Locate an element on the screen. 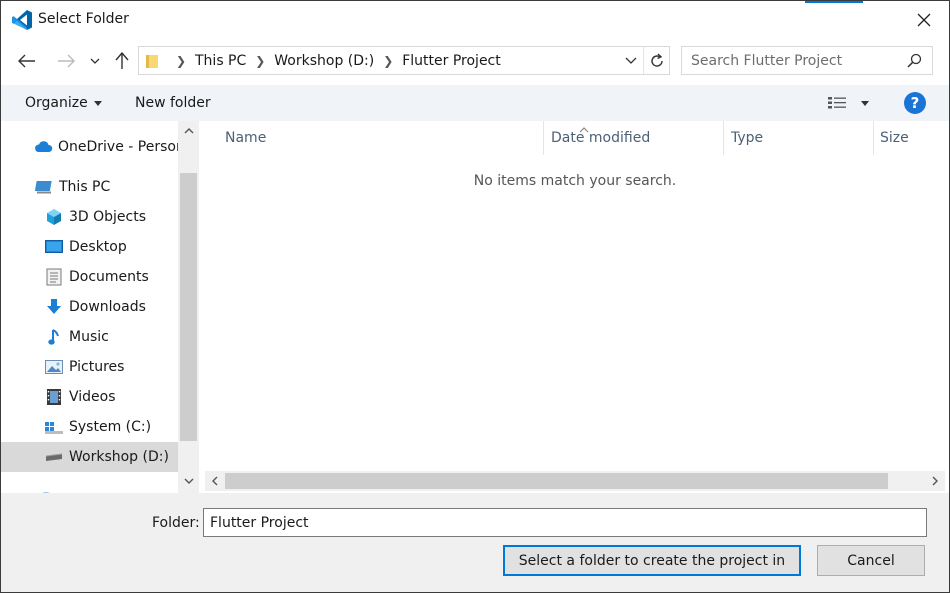 The width and height of the screenshot is (950, 593). nav-item-pictures: Pictures is located at coordinates (89, 367).